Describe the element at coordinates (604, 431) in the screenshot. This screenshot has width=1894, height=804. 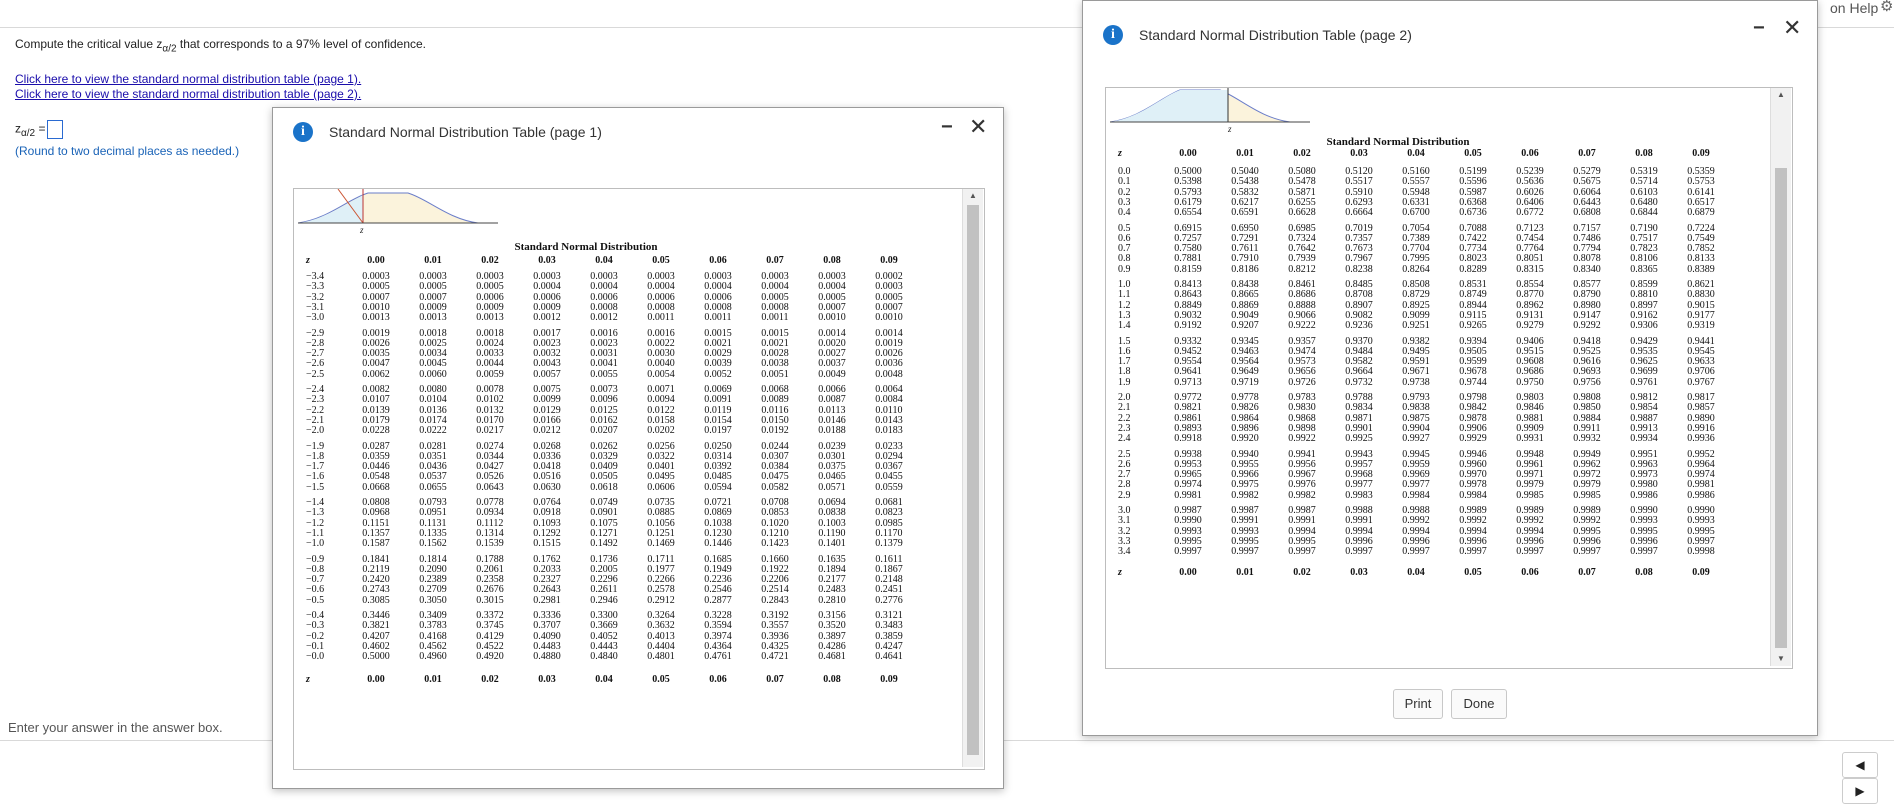
I see `table-cell: 0.0207` at that location.